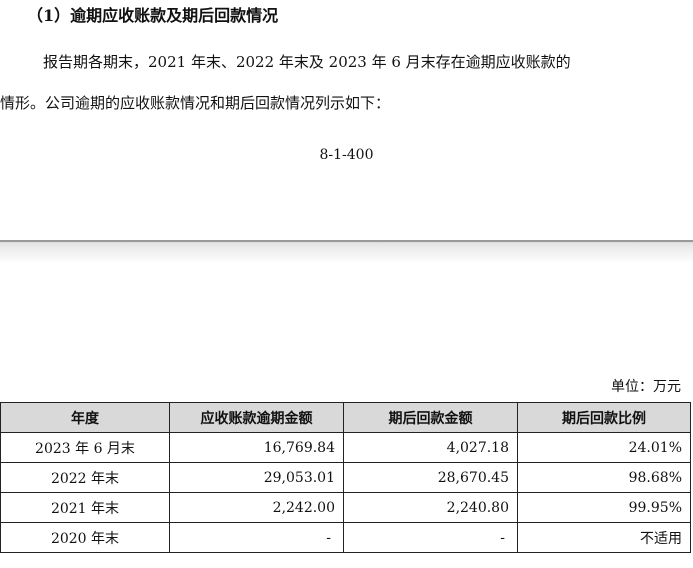  I want to click on cell-collection-ratio: 24.01%, so click(604, 447).